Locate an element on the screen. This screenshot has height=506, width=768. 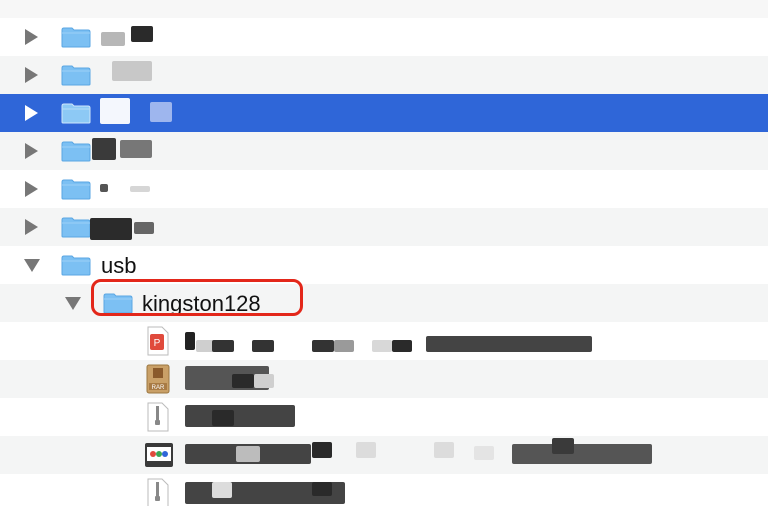
list-header-strip is located at coordinates (384, 9).